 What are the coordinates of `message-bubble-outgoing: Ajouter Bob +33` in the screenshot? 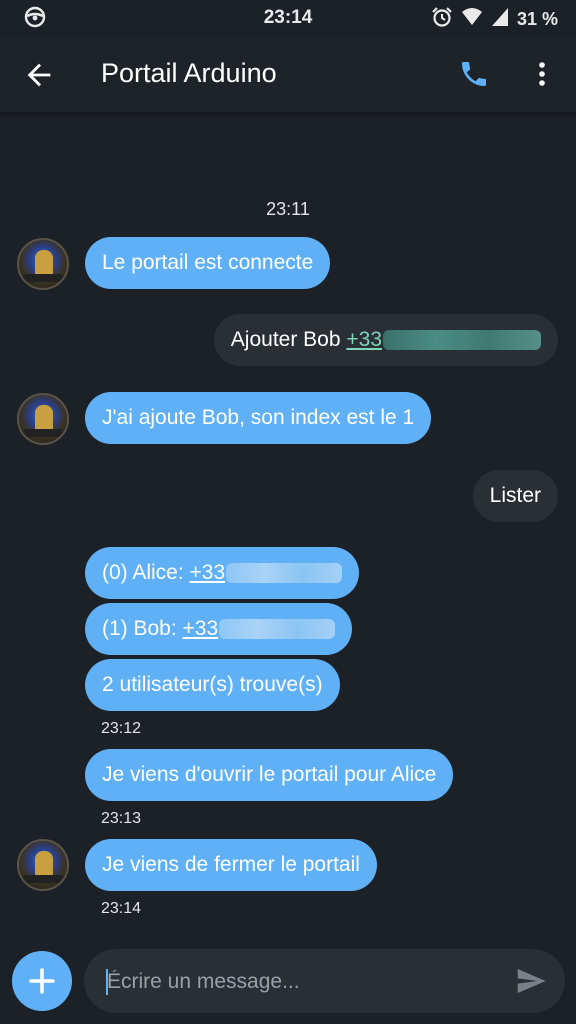 It's located at (385, 340).